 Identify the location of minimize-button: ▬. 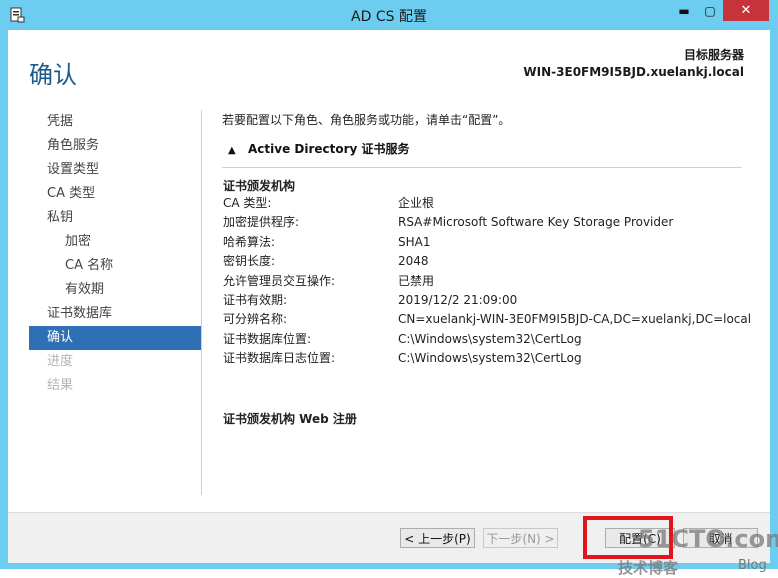
(684, 10).